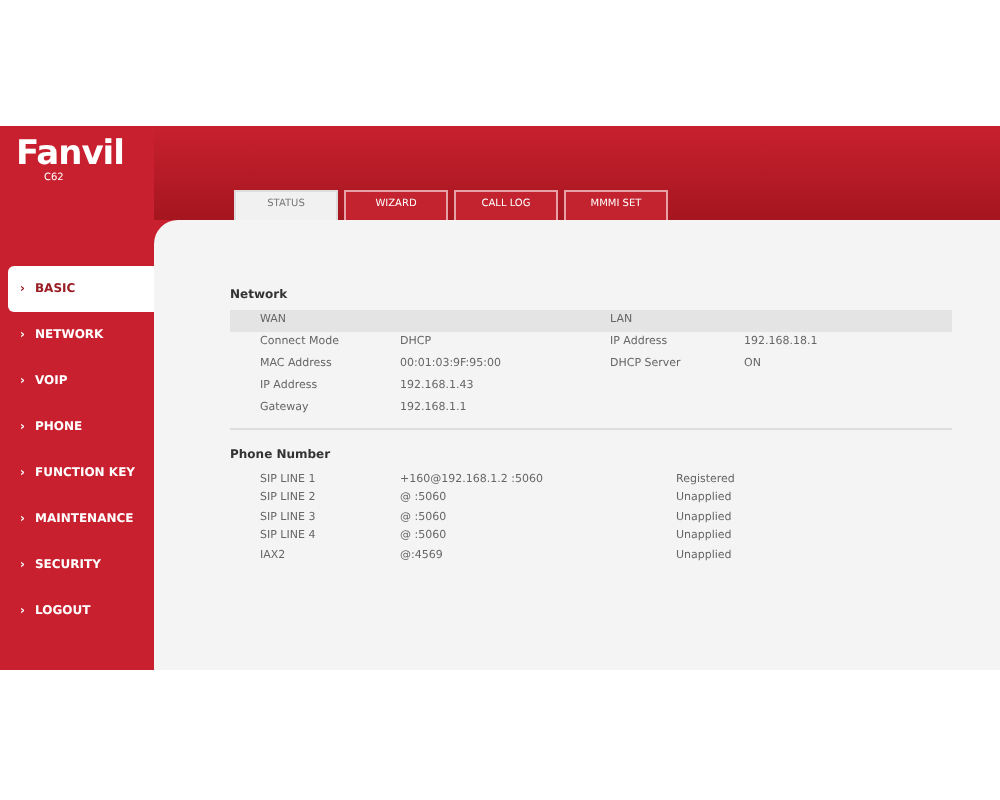  Describe the element at coordinates (71, 155) in the screenshot. I see `brand-logo: Fanvil` at that location.